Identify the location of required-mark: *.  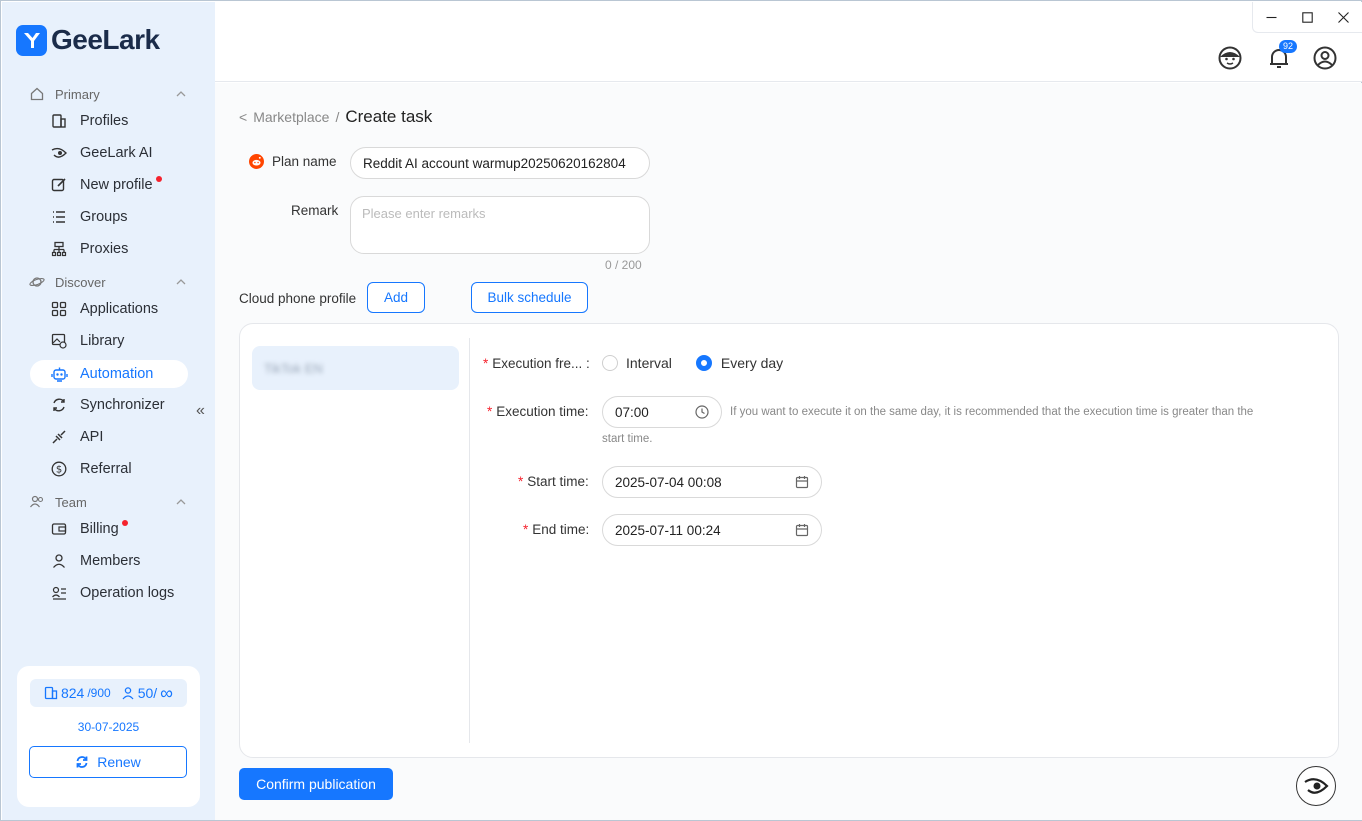
(486, 363).